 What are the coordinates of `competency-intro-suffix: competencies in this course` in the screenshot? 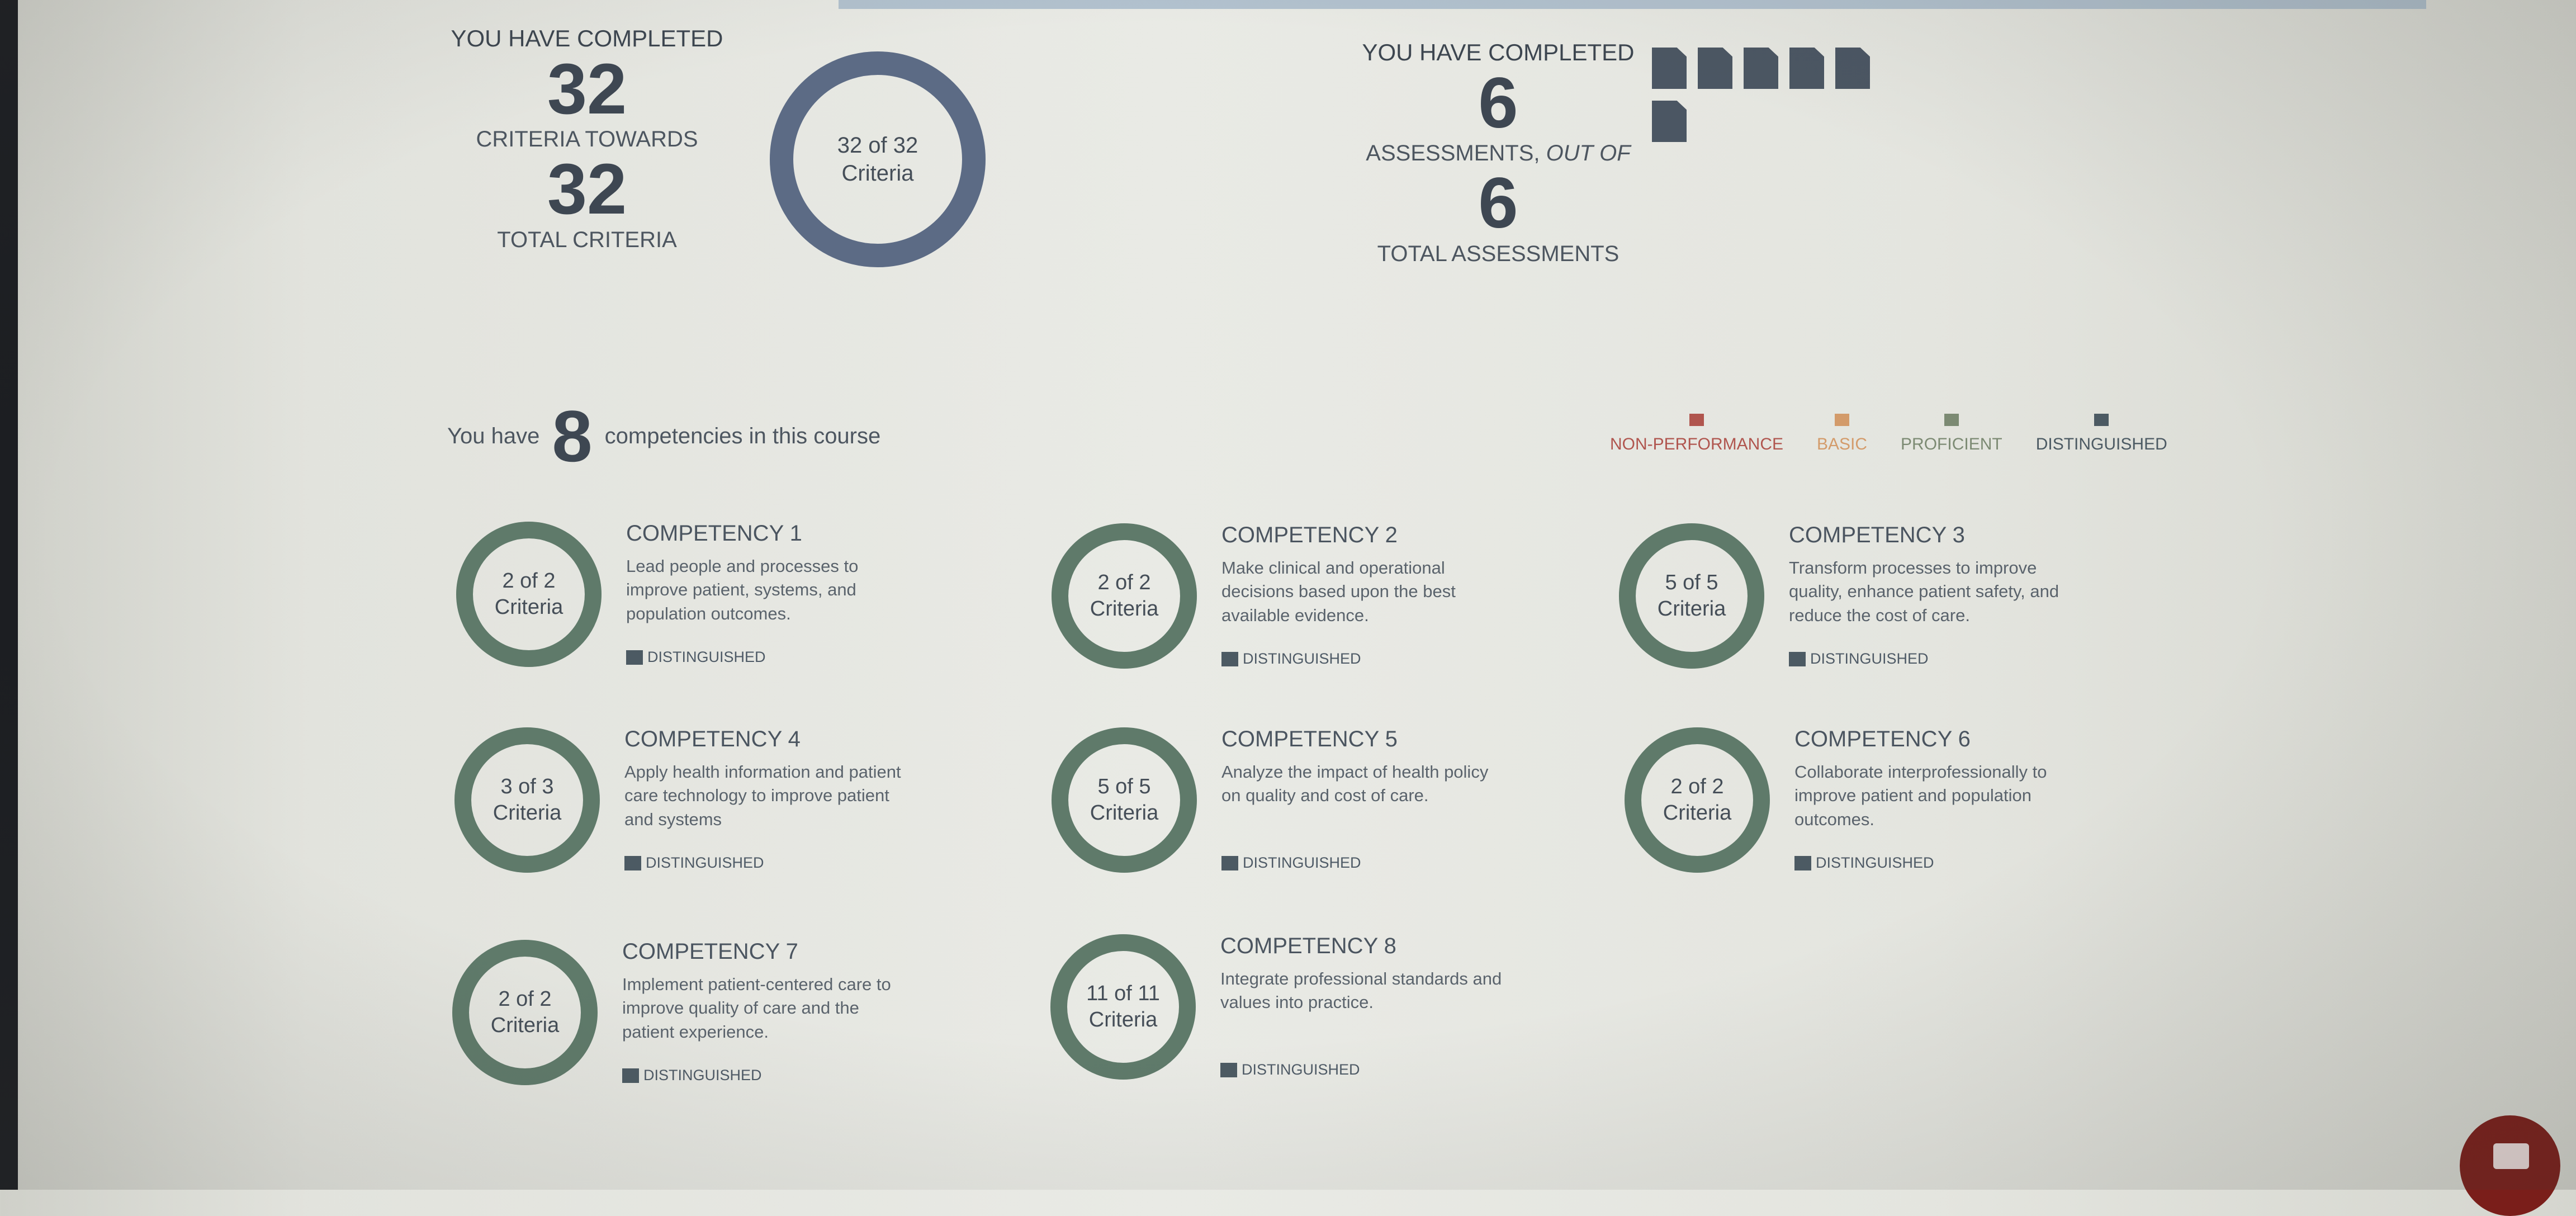 It's located at (742, 435).